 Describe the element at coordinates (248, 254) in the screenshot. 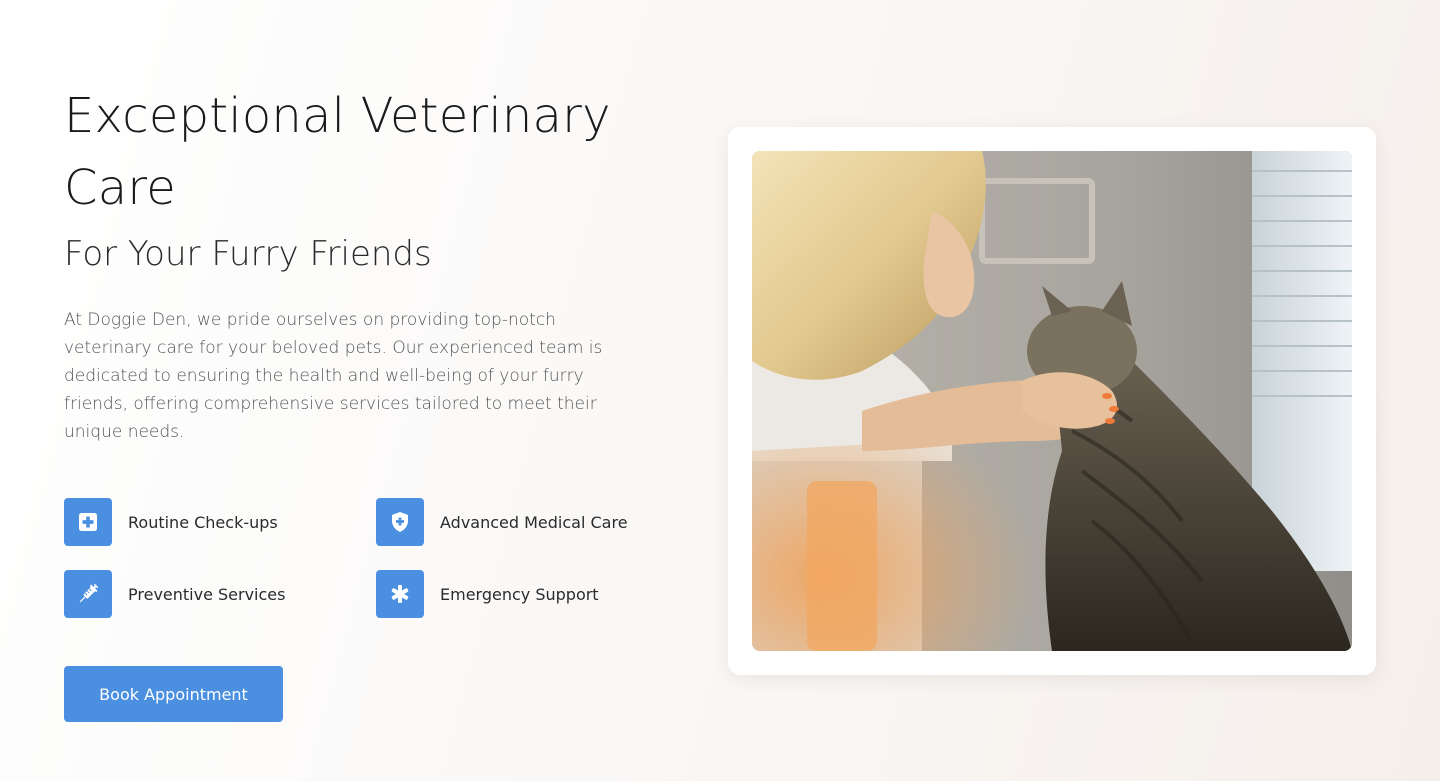

I see `hero-subtitle: For Your Furry Friends` at that location.